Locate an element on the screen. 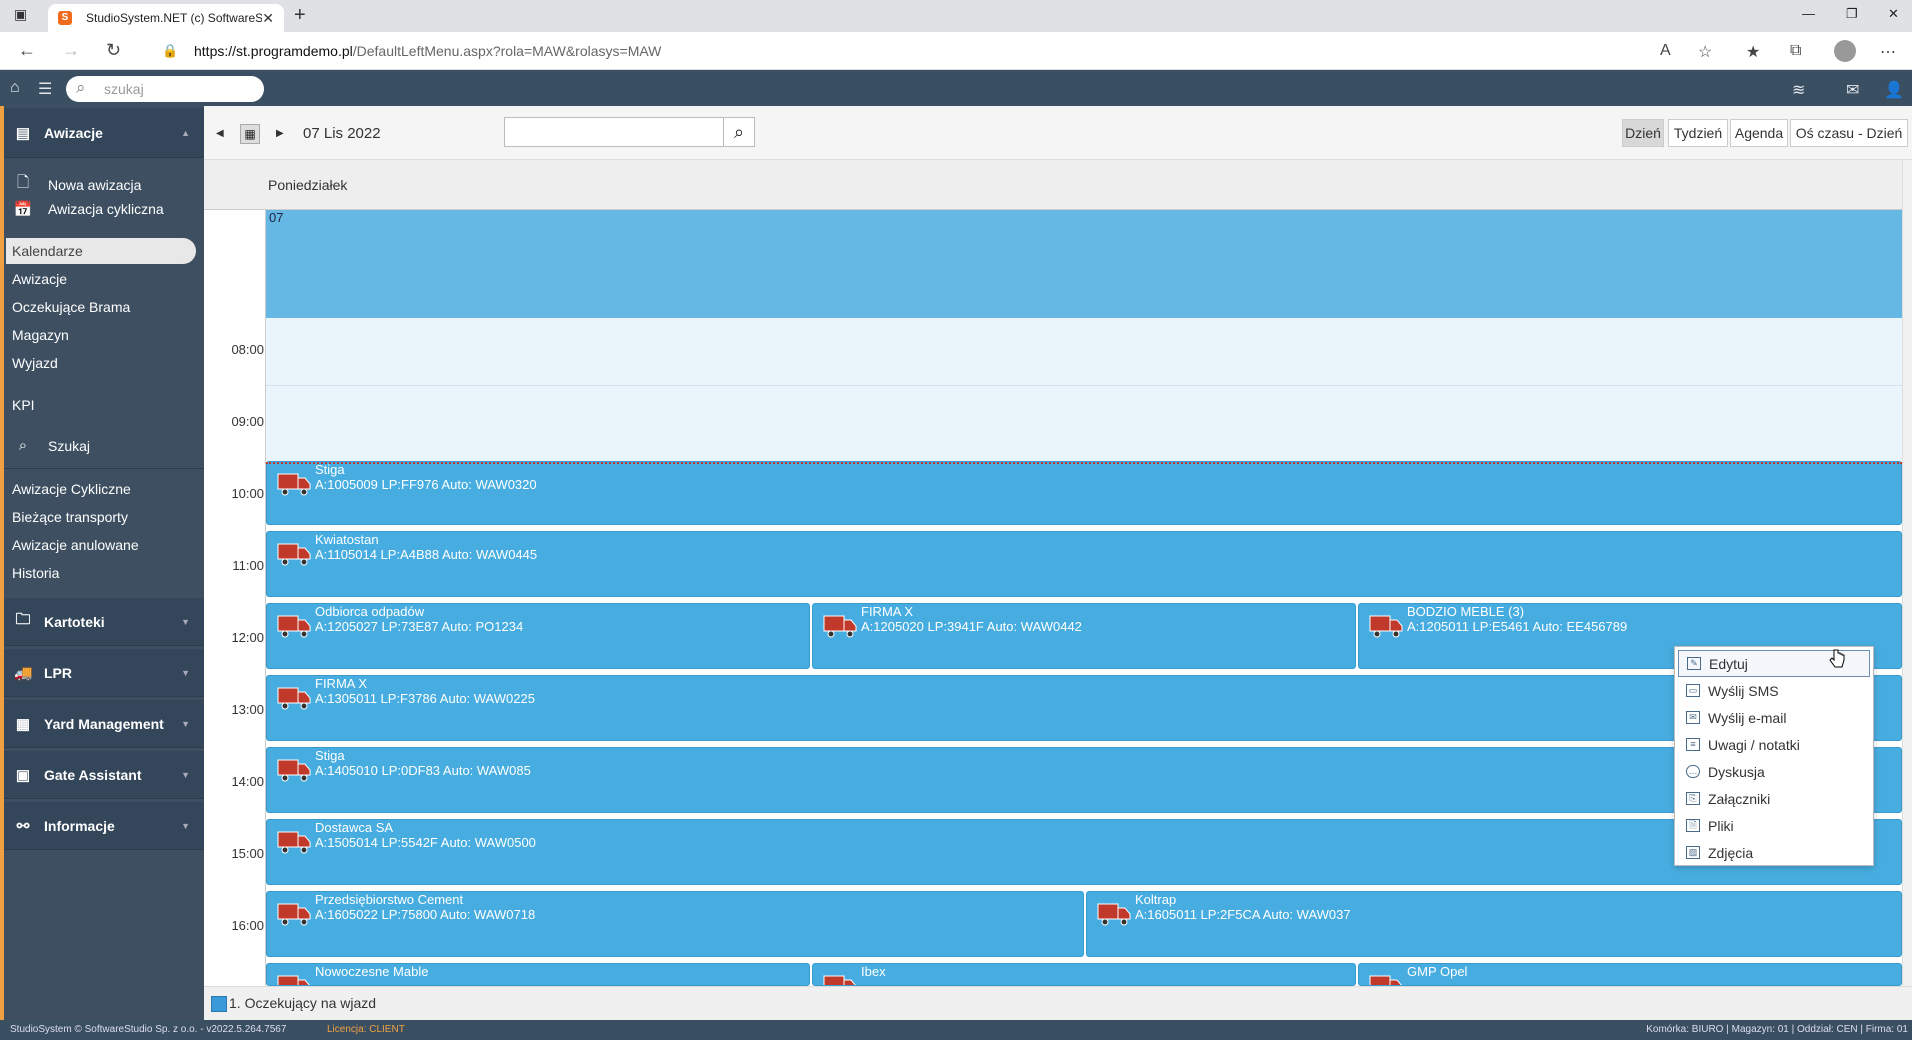  event-block: Nowoczesne Mable is located at coordinates (538, 974).